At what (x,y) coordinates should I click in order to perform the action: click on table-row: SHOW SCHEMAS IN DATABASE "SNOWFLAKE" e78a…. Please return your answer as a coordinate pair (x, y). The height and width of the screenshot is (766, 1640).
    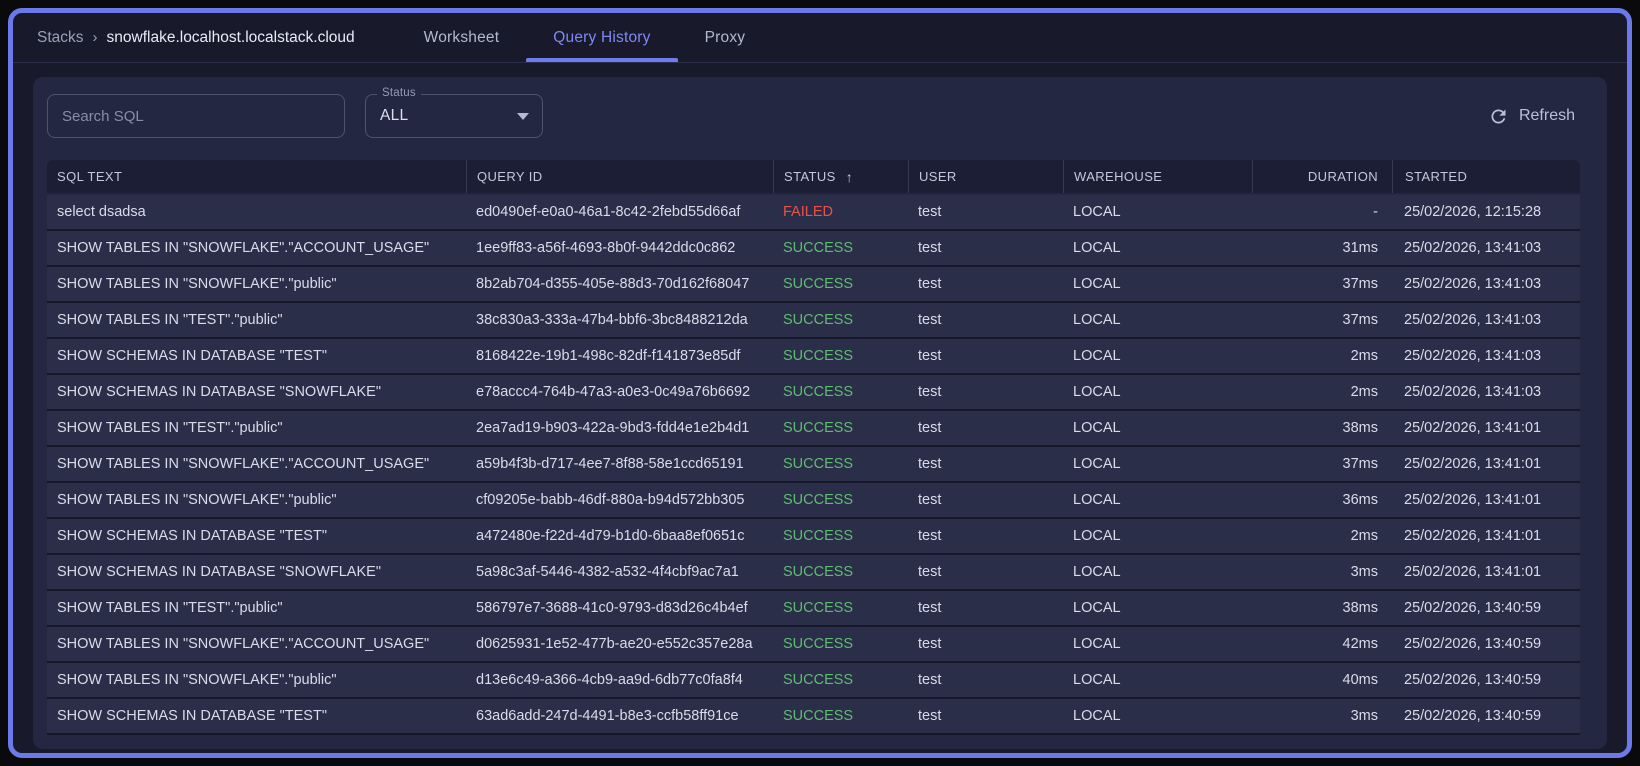
    Looking at the image, I should click on (813, 393).